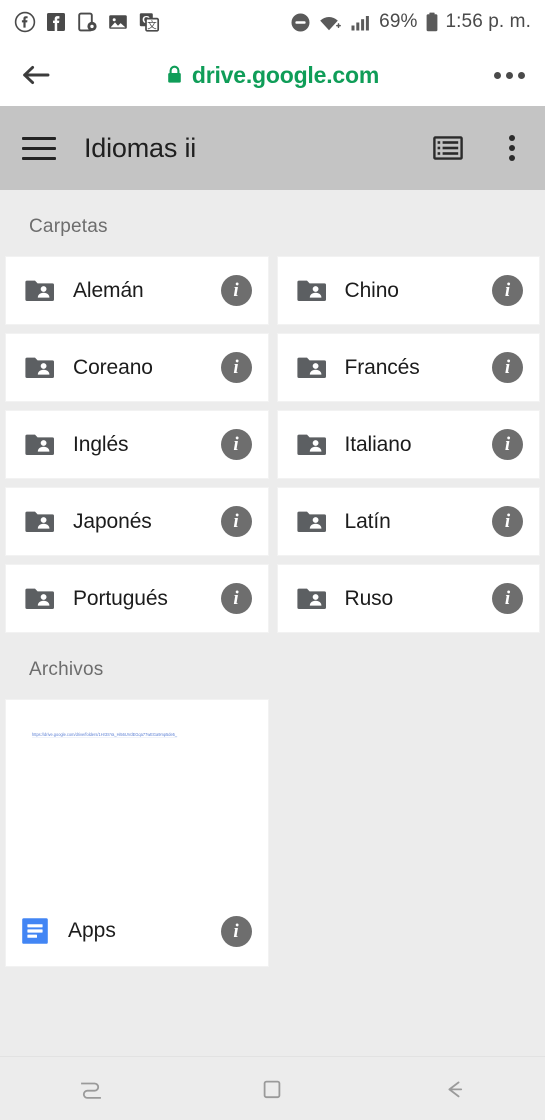 This screenshot has width=545, height=1120. What do you see at coordinates (92, 930) in the screenshot?
I see `file-name-label: Apps` at bounding box center [92, 930].